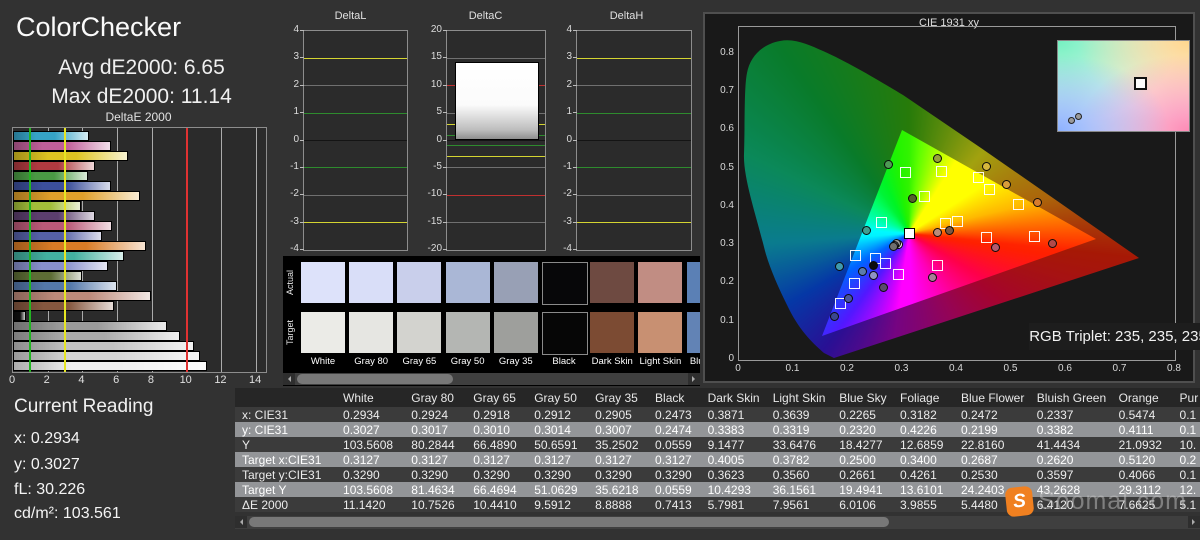 Image resolution: width=1200 pixels, height=540 pixels. What do you see at coordinates (733, 429) in the screenshot?
I see `cell-value: 0.3383` at bounding box center [733, 429].